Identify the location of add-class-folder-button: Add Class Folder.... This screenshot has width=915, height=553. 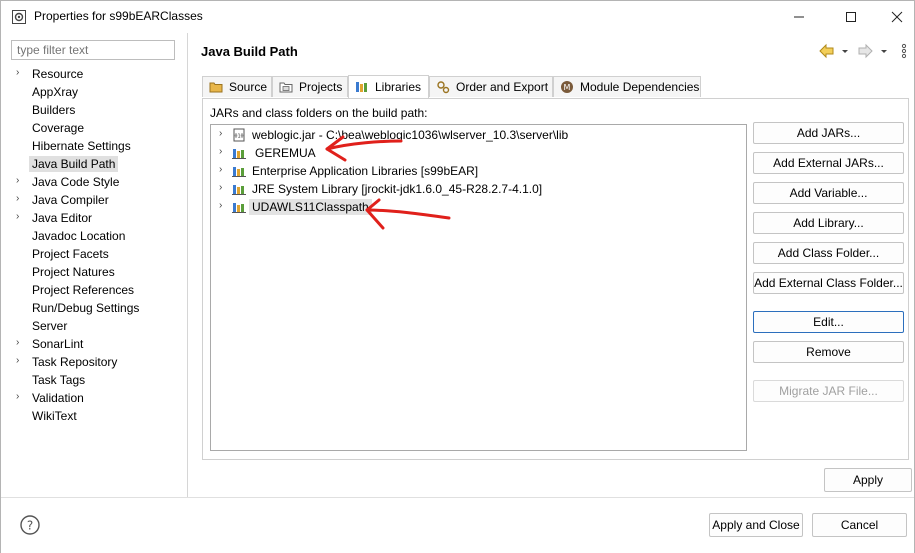
(828, 253).